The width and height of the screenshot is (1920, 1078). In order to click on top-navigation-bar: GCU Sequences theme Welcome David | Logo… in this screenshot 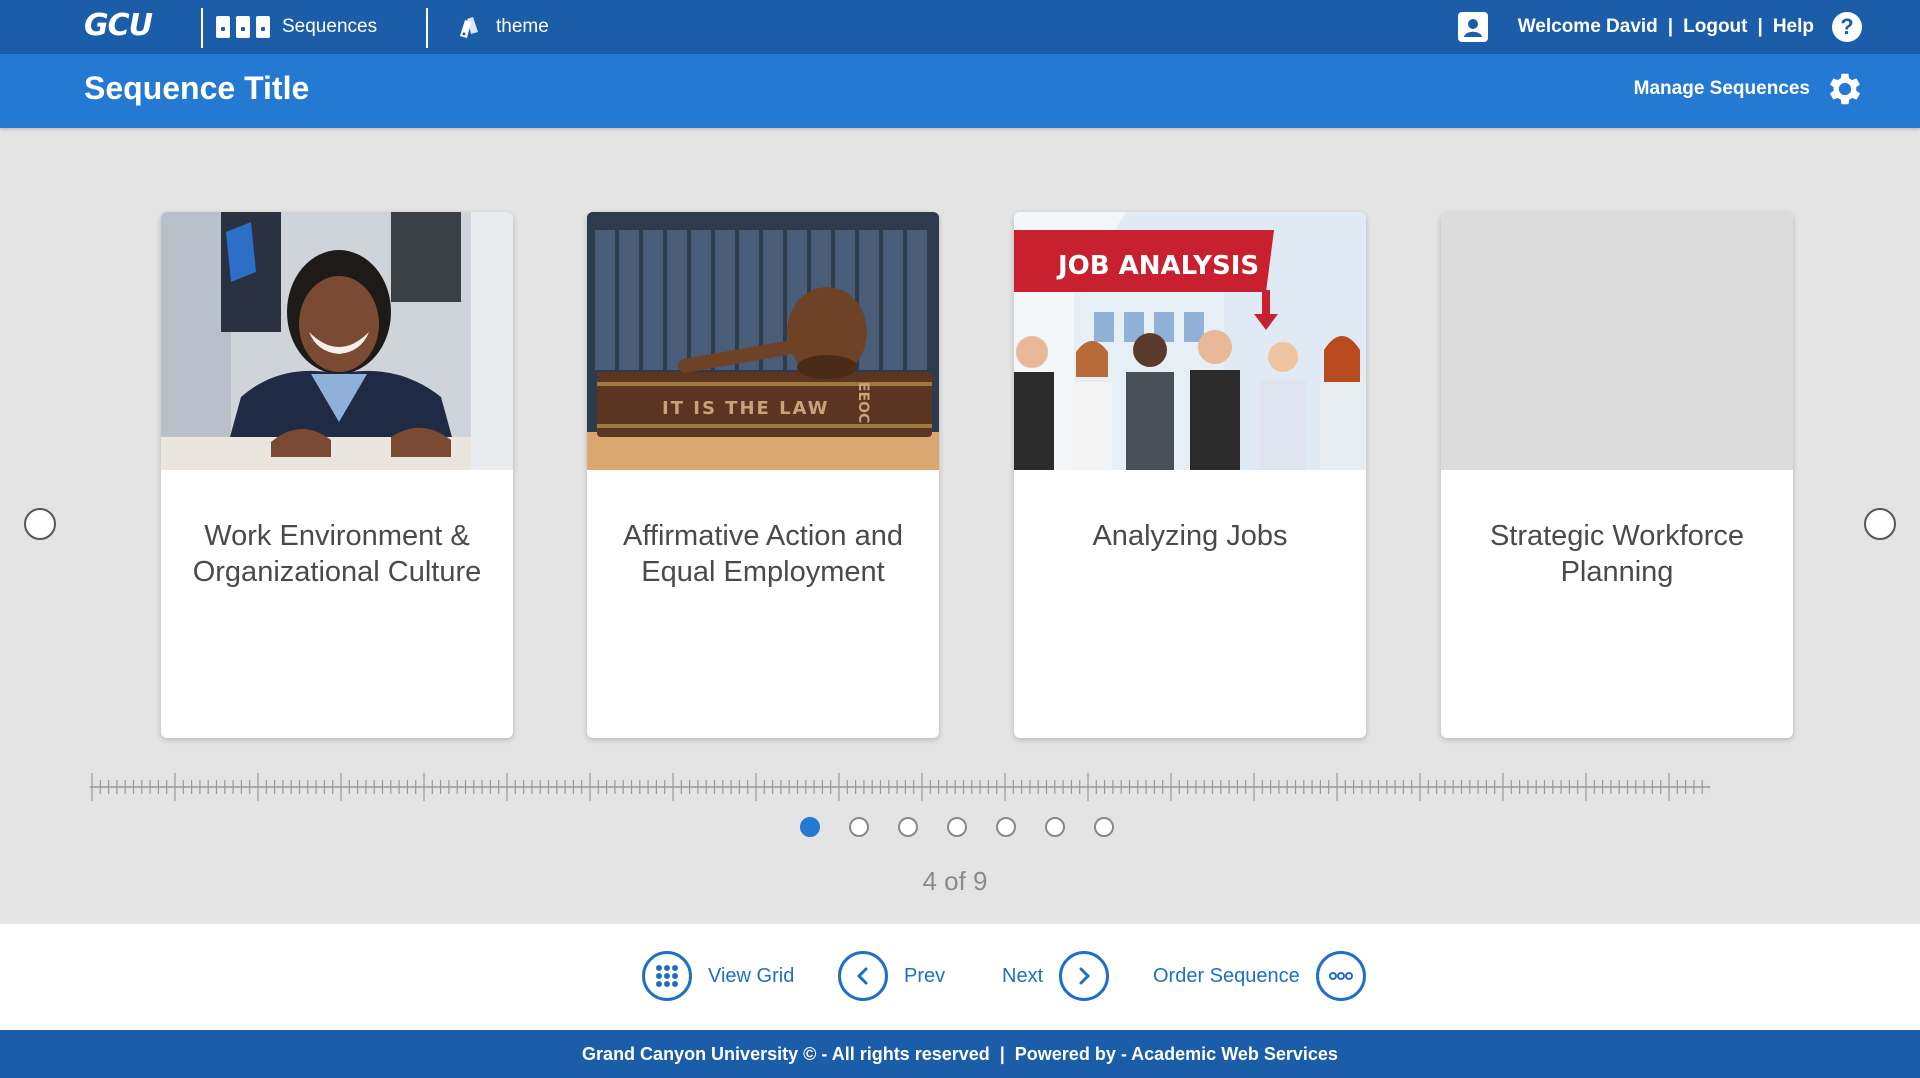, I will do `click(960, 27)`.